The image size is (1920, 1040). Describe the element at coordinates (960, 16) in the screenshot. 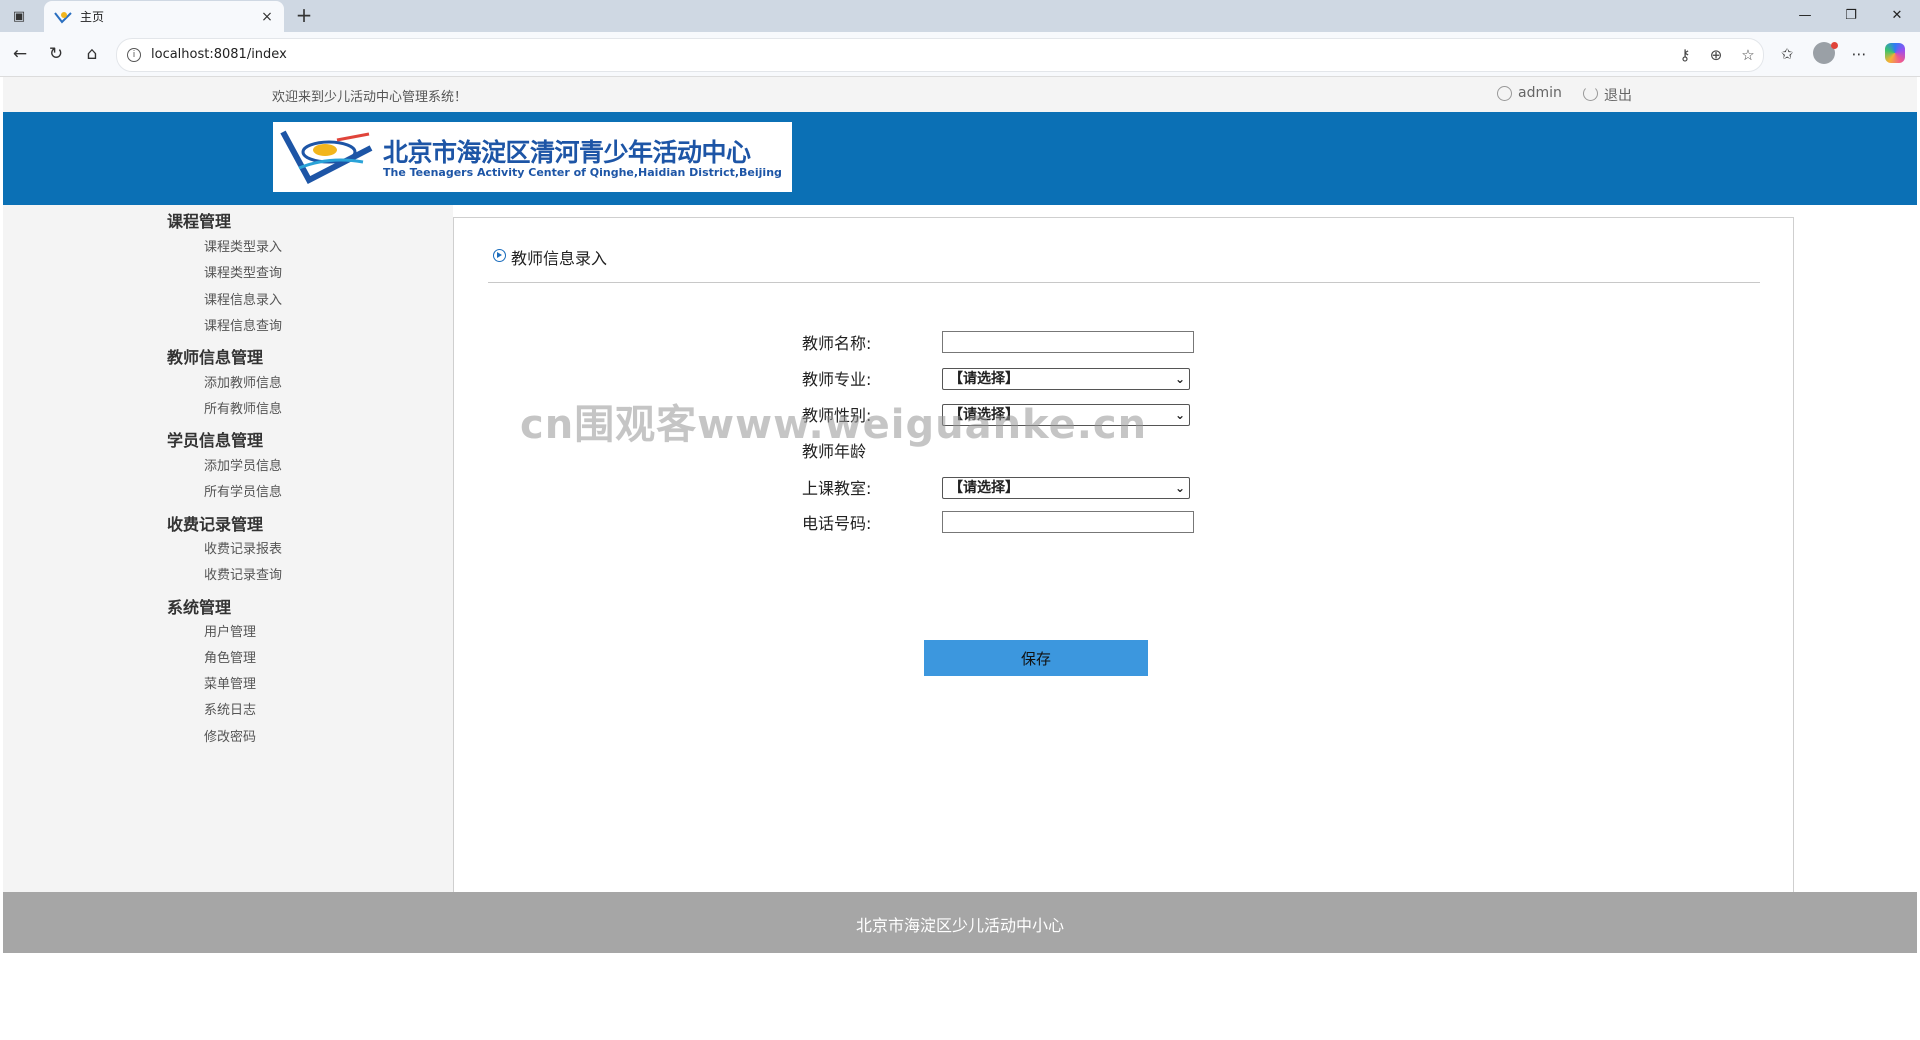

I see `browser-tab-strip: ▣ 主页 × + — ❐ ✕` at that location.